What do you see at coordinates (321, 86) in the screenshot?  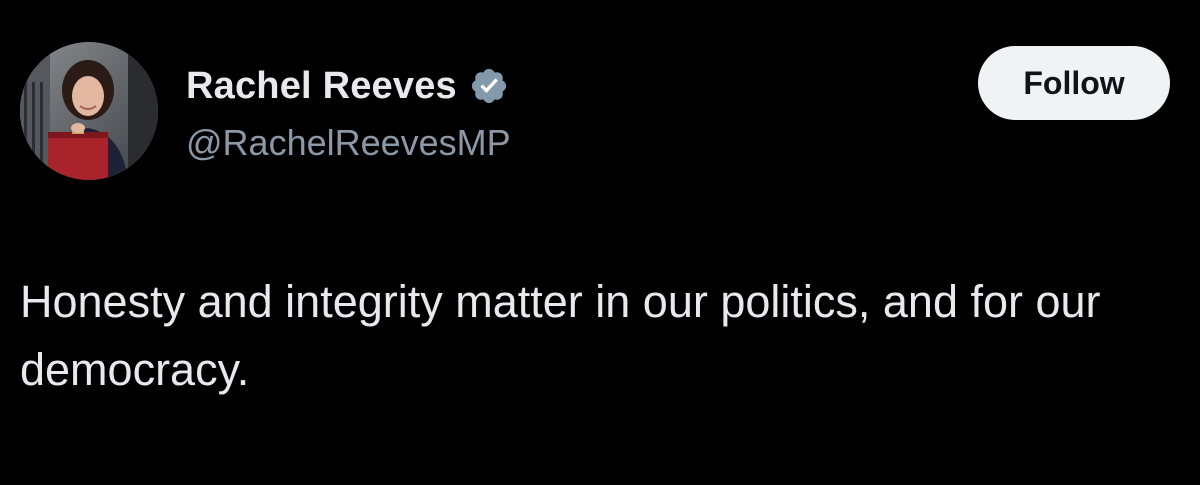 I see `display-name: Rachel Reeves` at bounding box center [321, 86].